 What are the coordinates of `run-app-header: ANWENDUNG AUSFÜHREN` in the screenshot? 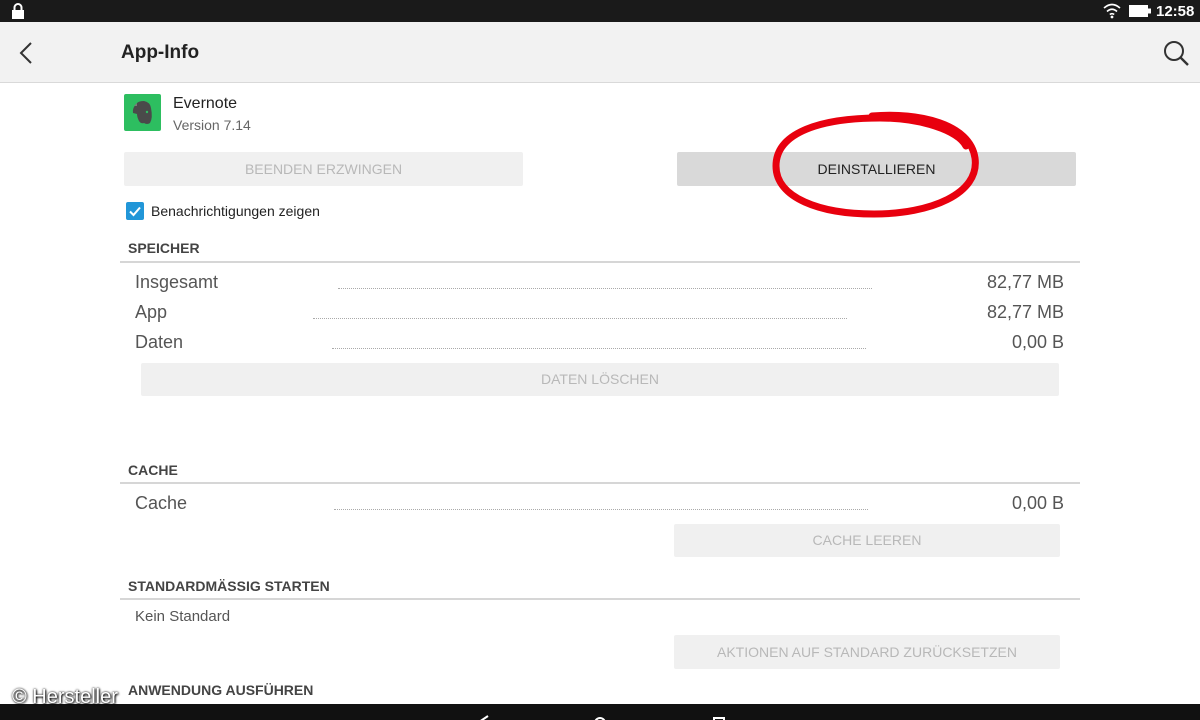 It's located at (221, 690).